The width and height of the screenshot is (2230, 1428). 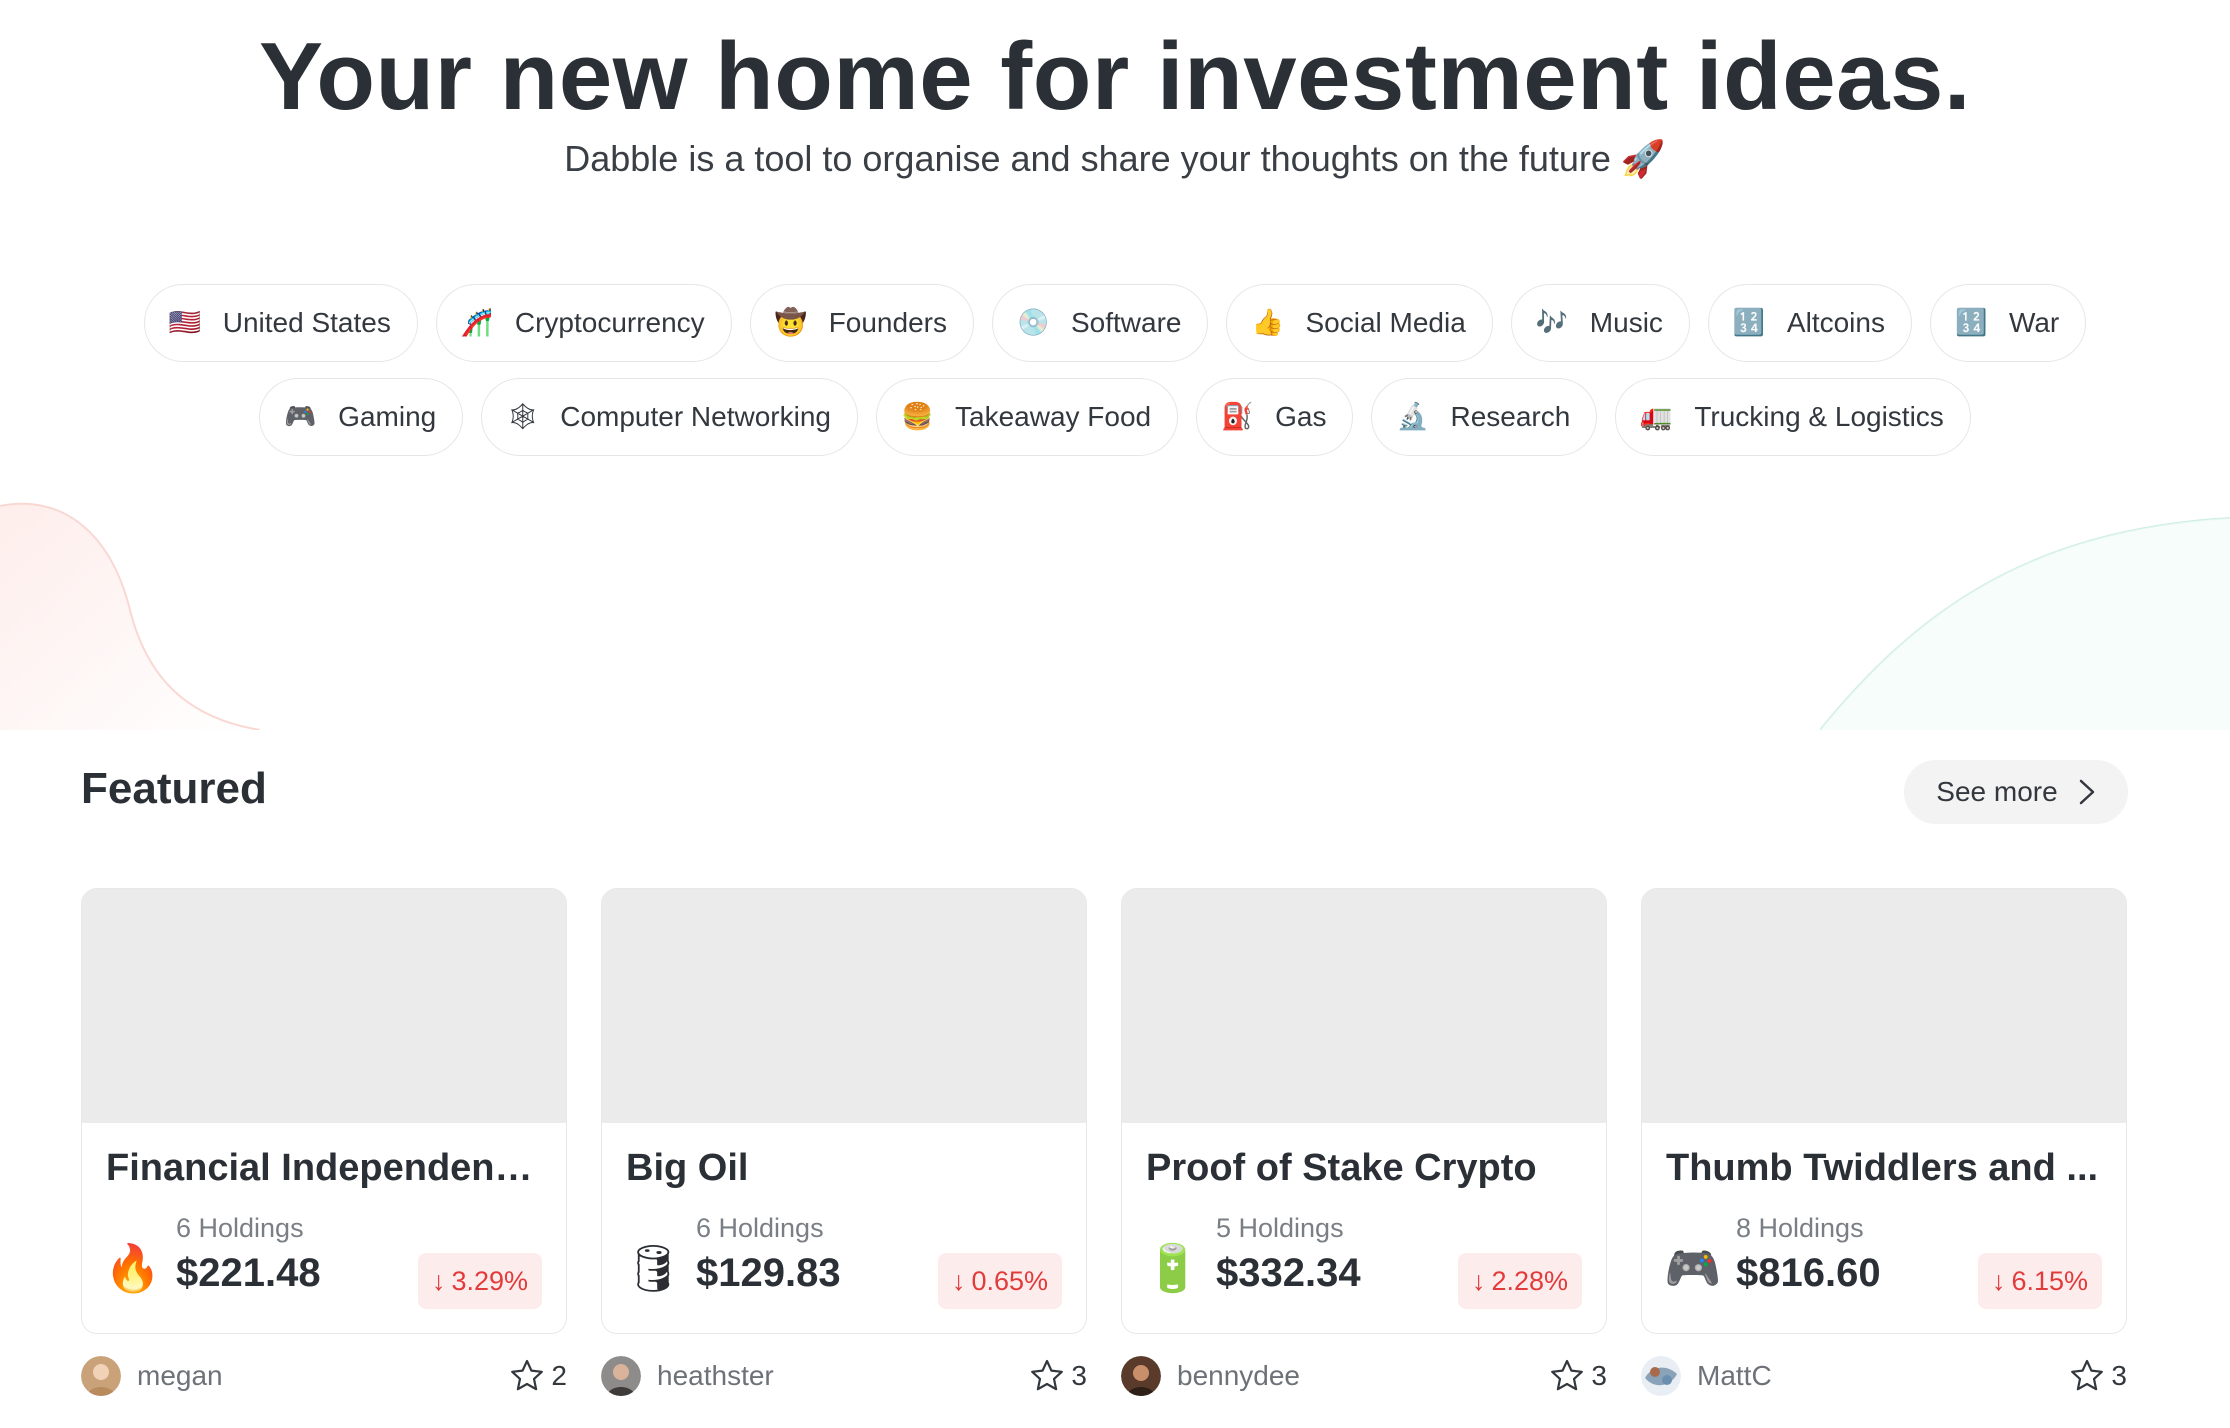 What do you see at coordinates (1693, 1268) in the screenshot?
I see `gamepad-icon: 🎮` at bounding box center [1693, 1268].